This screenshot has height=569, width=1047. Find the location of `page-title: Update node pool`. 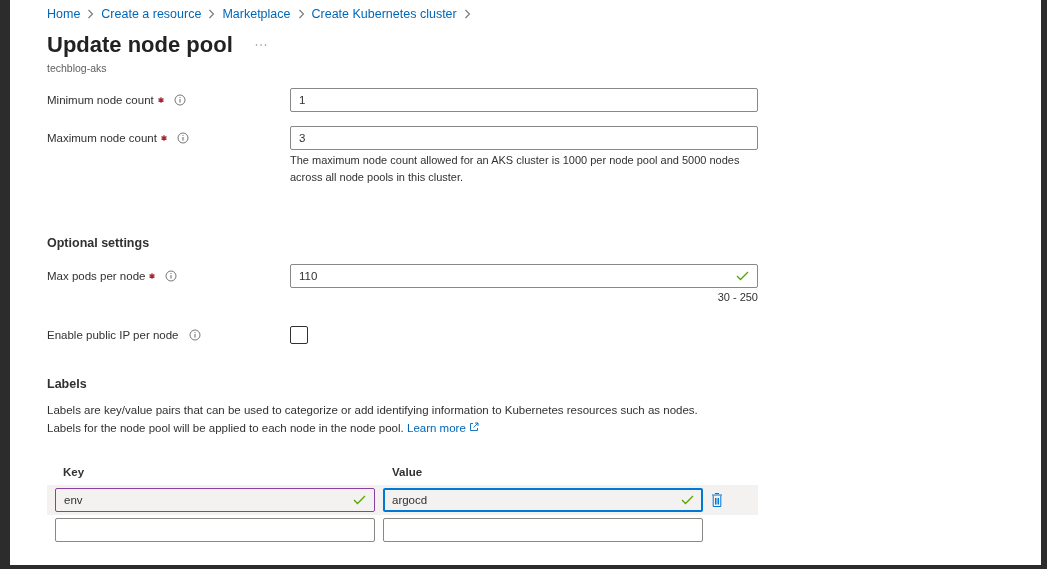

page-title: Update node pool is located at coordinates (140, 45).